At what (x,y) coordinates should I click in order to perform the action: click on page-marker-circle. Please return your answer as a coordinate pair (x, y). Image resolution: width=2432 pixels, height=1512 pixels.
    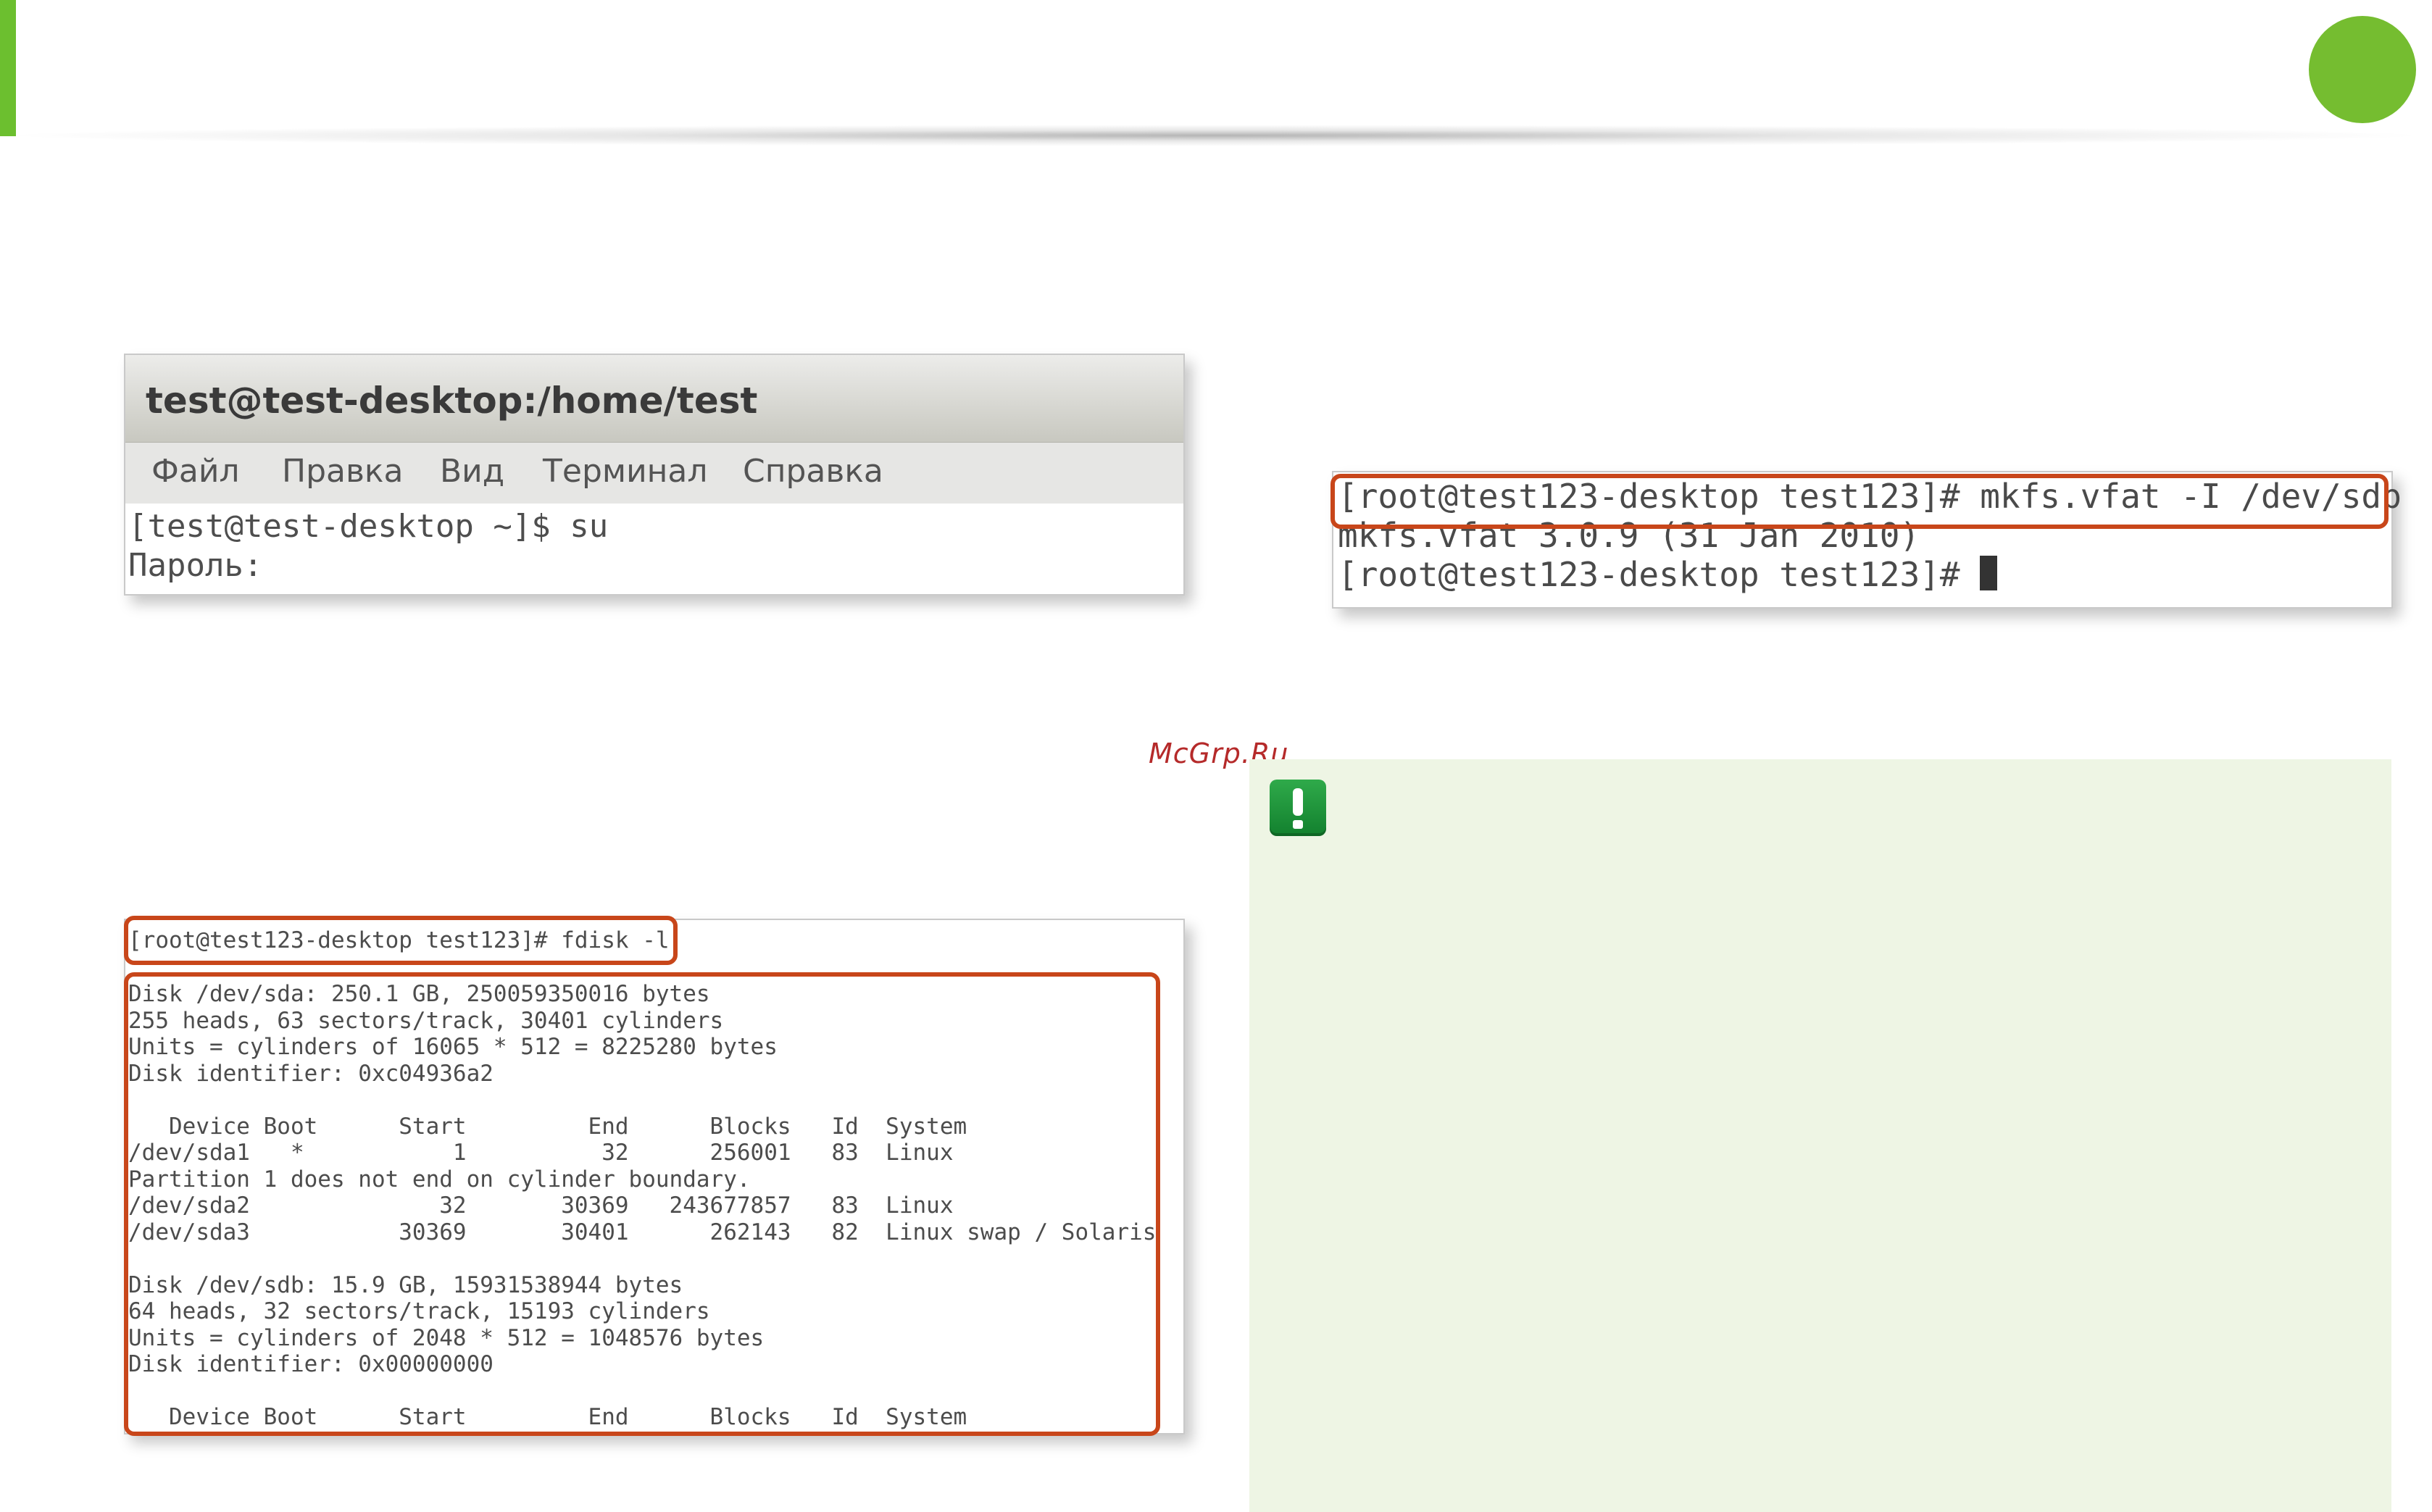
    Looking at the image, I should click on (2362, 69).